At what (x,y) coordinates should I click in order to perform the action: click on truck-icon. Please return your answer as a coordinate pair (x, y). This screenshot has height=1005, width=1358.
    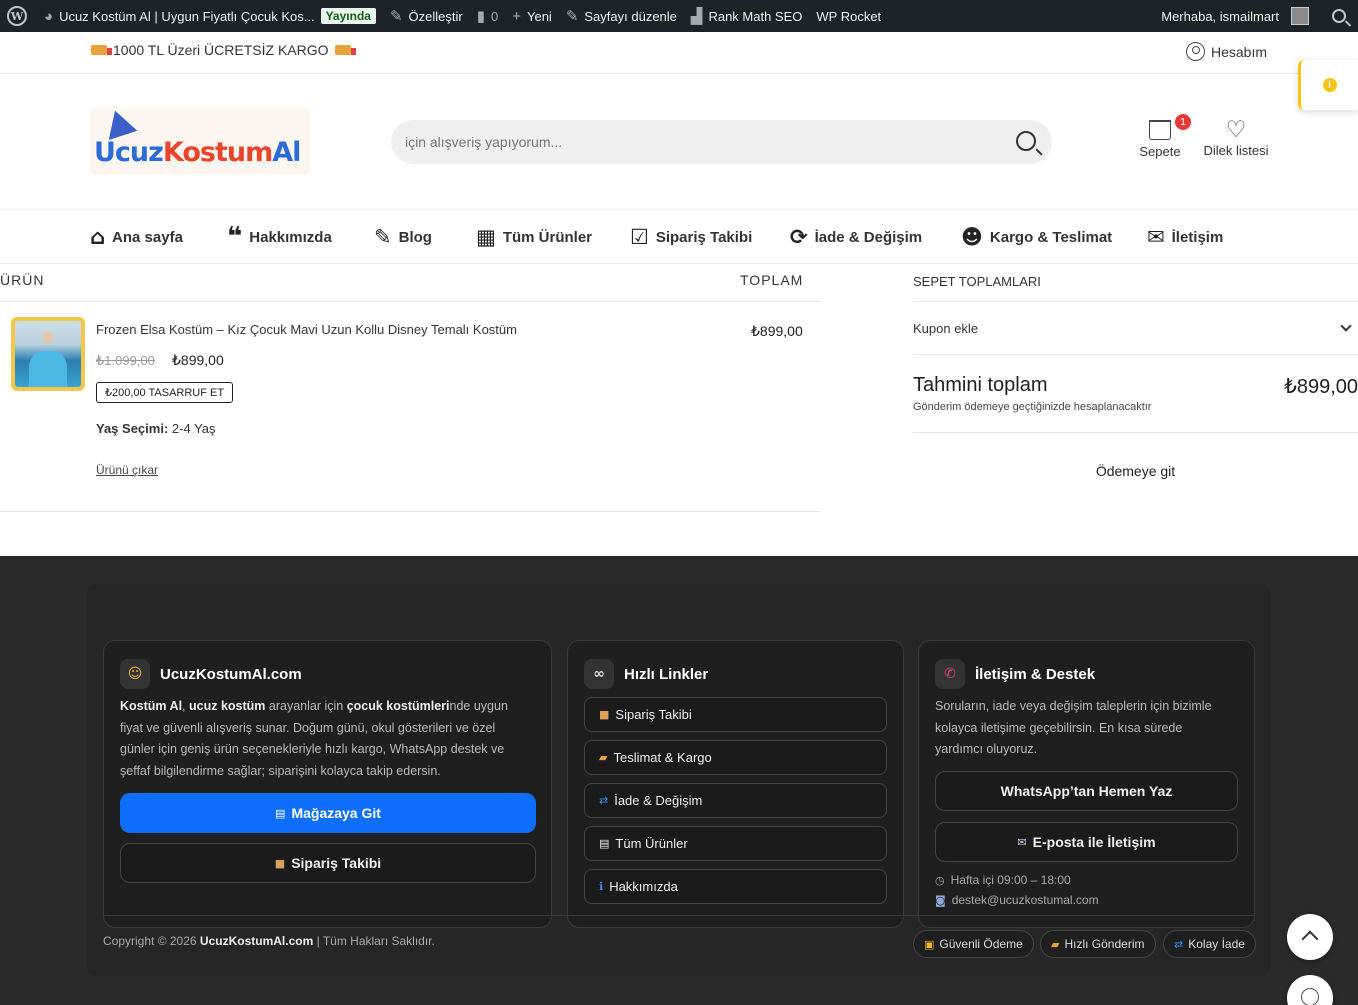
    Looking at the image, I should click on (101, 50).